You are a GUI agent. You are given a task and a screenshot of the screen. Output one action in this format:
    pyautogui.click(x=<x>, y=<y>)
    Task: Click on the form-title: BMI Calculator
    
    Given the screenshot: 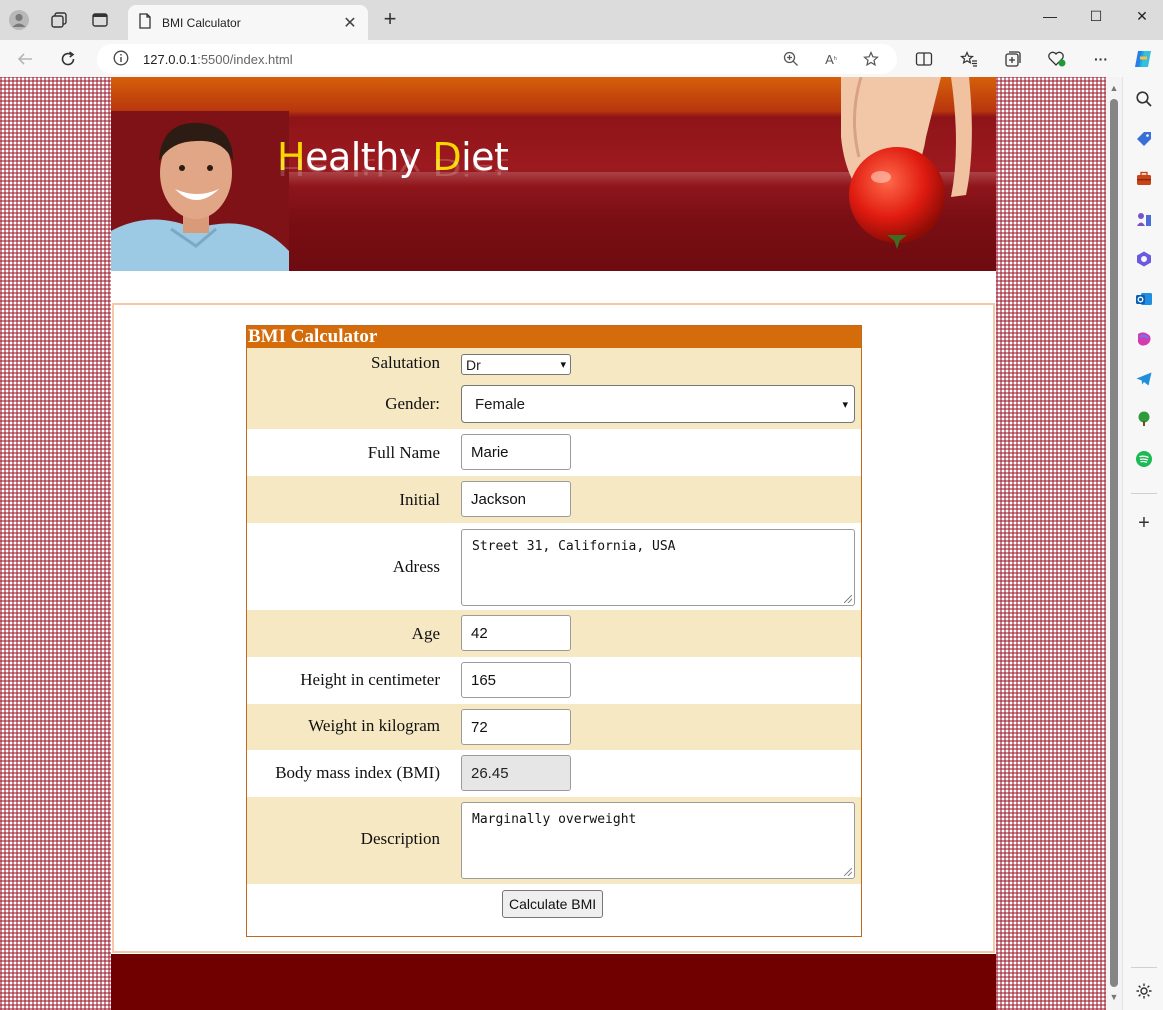 What is the action you would take?
    pyautogui.click(x=554, y=337)
    